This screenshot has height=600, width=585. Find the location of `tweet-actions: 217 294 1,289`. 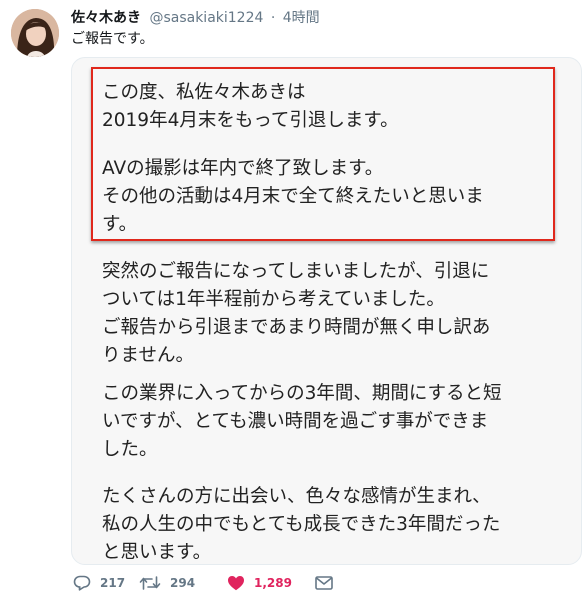

tweet-actions: 217 294 1,289 is located at coordinates (203, 583).